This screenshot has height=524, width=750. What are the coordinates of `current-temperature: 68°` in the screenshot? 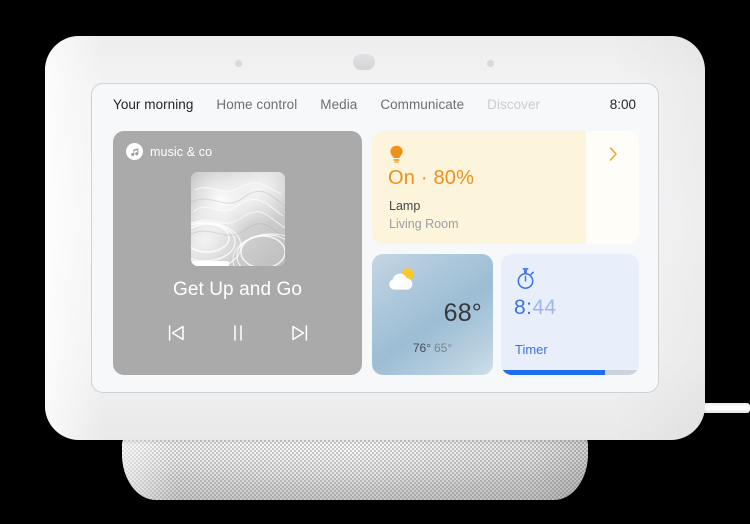 It's located at (462, 313).